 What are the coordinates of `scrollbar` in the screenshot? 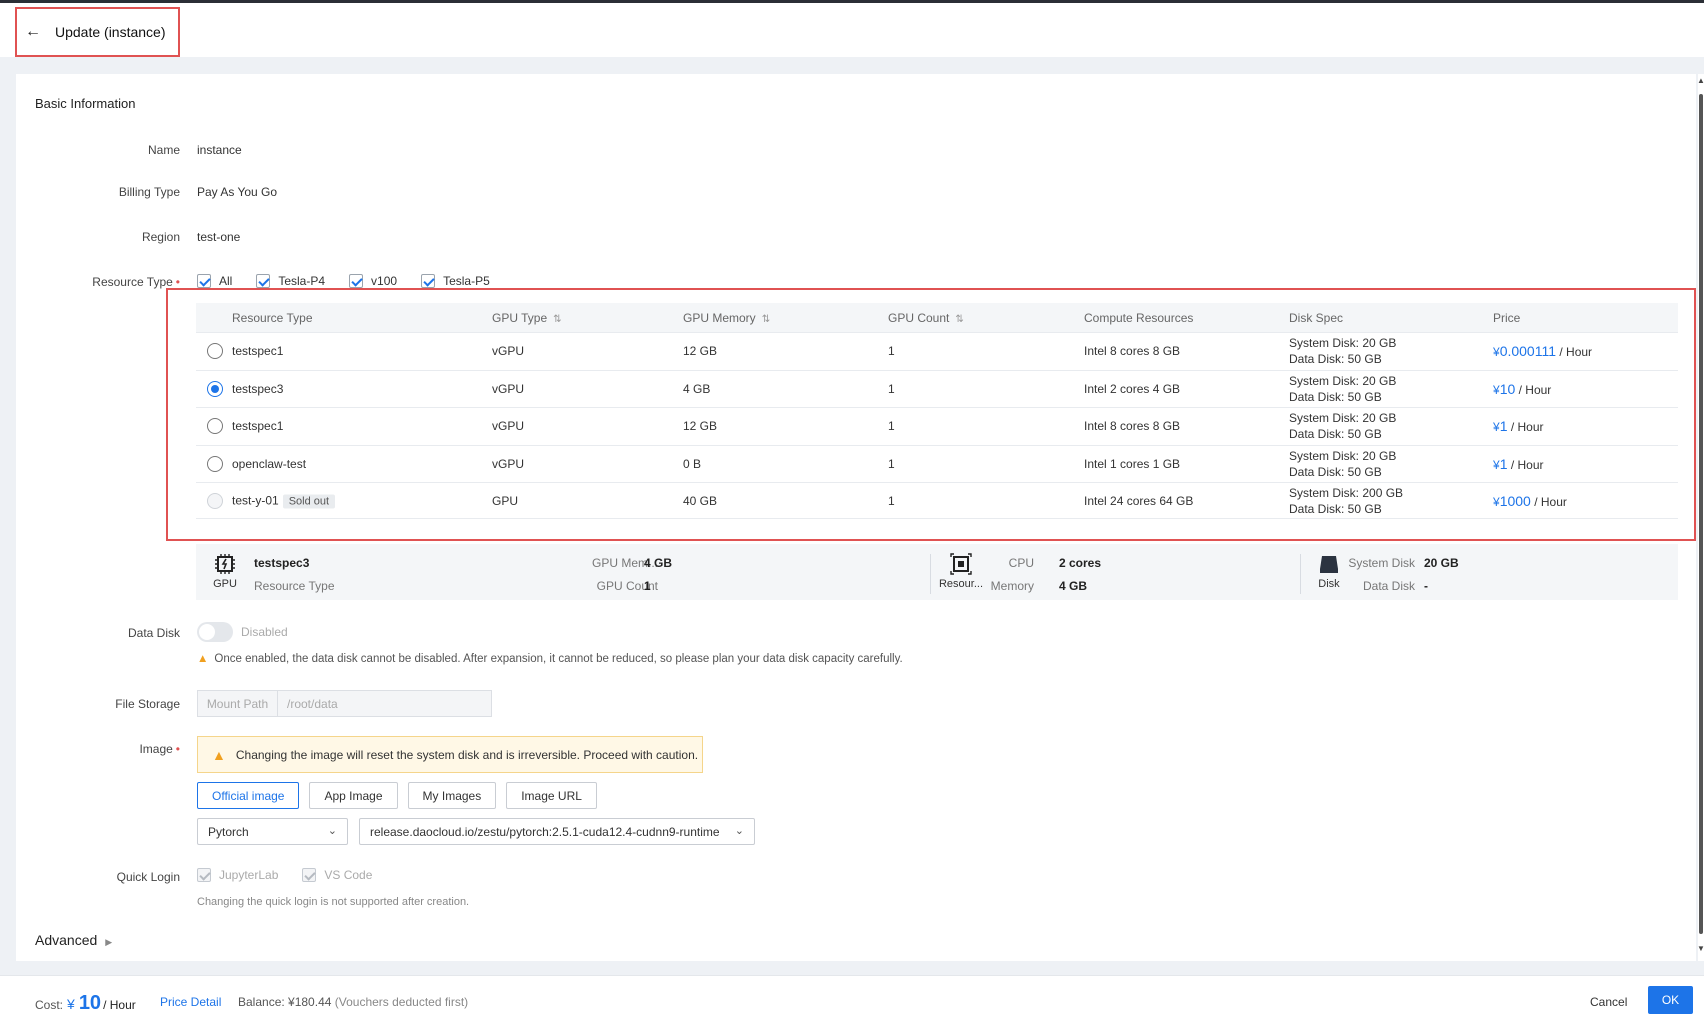 It's located at (1701, 517).